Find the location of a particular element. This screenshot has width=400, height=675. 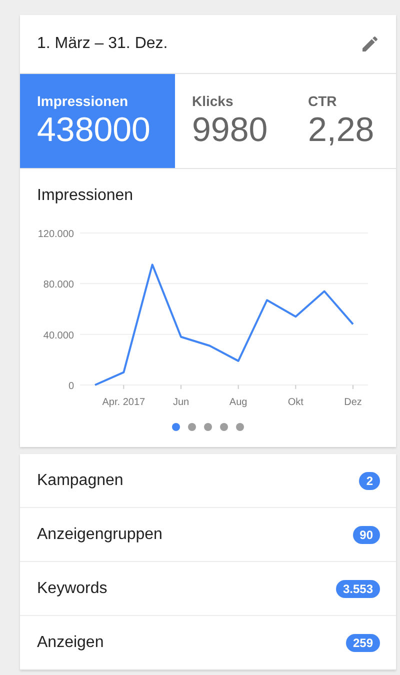

edit-icon is located at coordinates (370, 44).